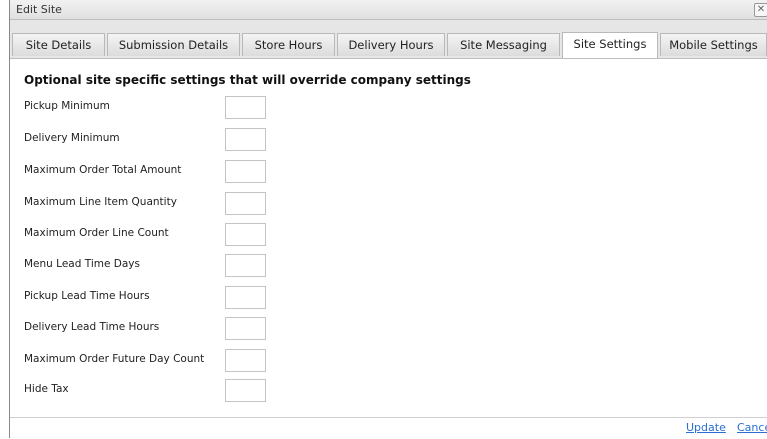 The height and width of the screenshot is (439, 767). I want to click on max-line-item-qty-label: Maximum Line Item Quantity, so click(100, 202).